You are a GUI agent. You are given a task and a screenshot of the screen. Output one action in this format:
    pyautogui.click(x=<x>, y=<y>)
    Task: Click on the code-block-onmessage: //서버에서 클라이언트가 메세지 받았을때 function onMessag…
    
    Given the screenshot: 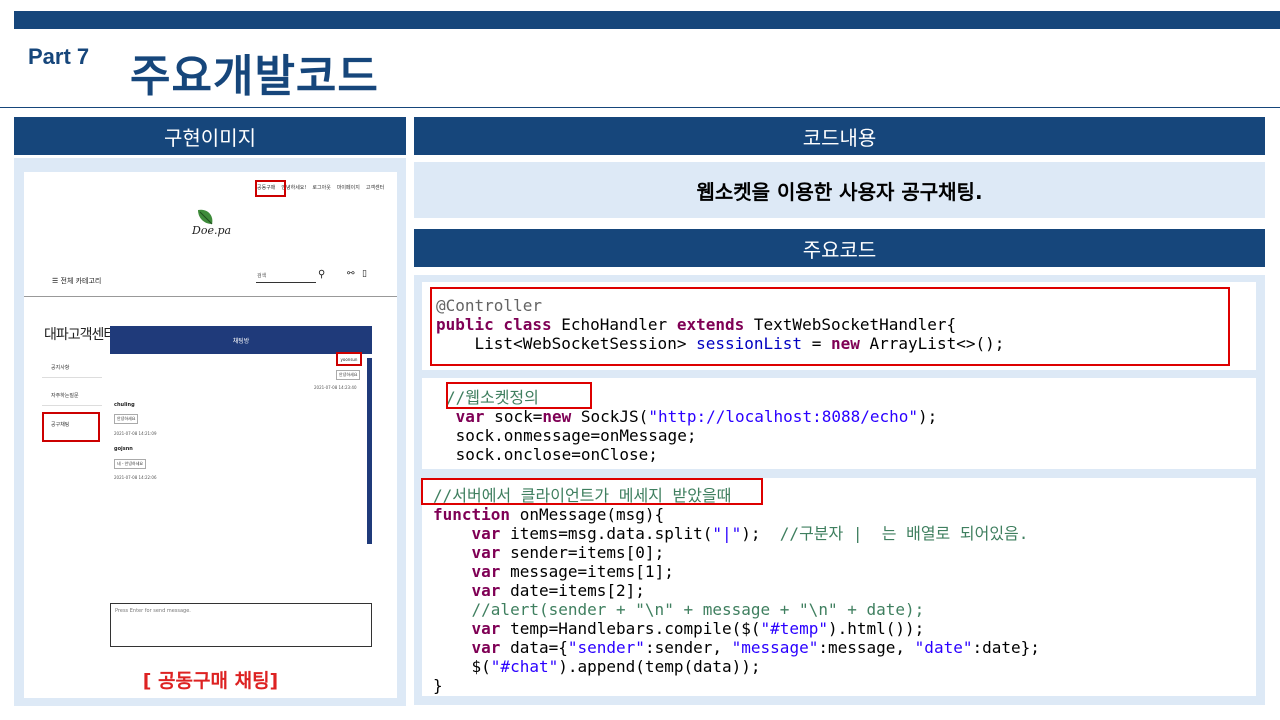 What is the action you would take?
    pyautogui.click(x=736, y=590)
    